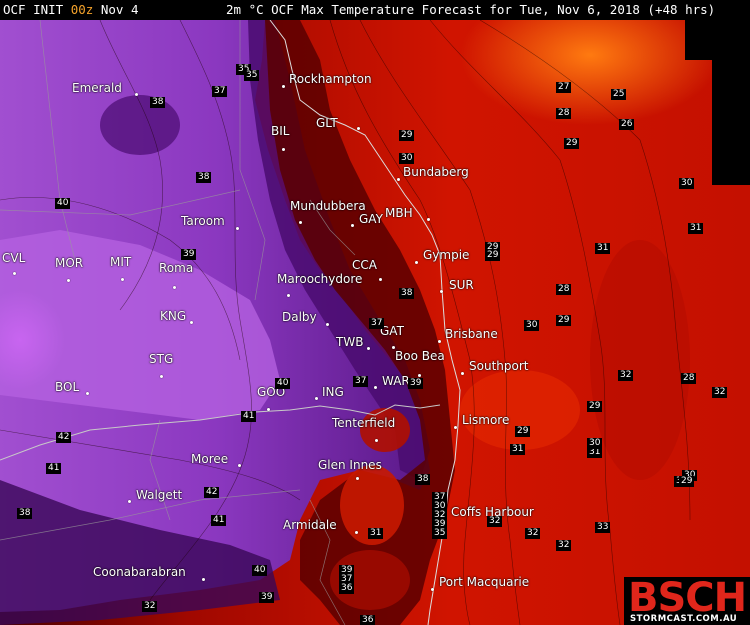  Describe the element at coordinates (564, 87) in the screenshot. I see `temperature-value: 27` at that location.